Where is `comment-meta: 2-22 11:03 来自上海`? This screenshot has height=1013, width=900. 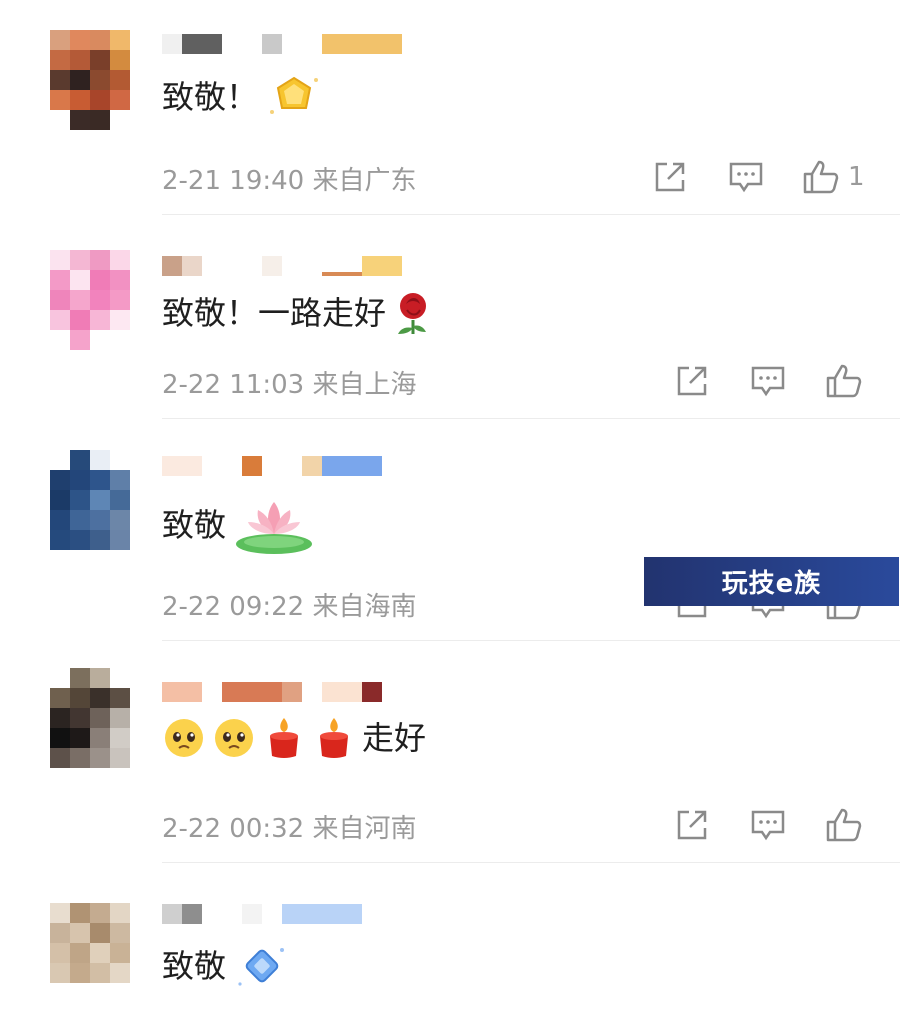
comment-meta: 2-22 11:03 来自上海 is located at coordinates (289, 382).